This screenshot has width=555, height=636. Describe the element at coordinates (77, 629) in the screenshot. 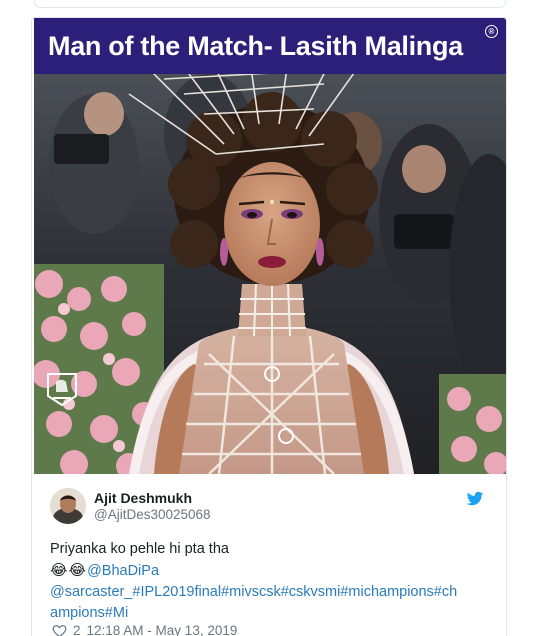

I see `like-count: 2` at that location.